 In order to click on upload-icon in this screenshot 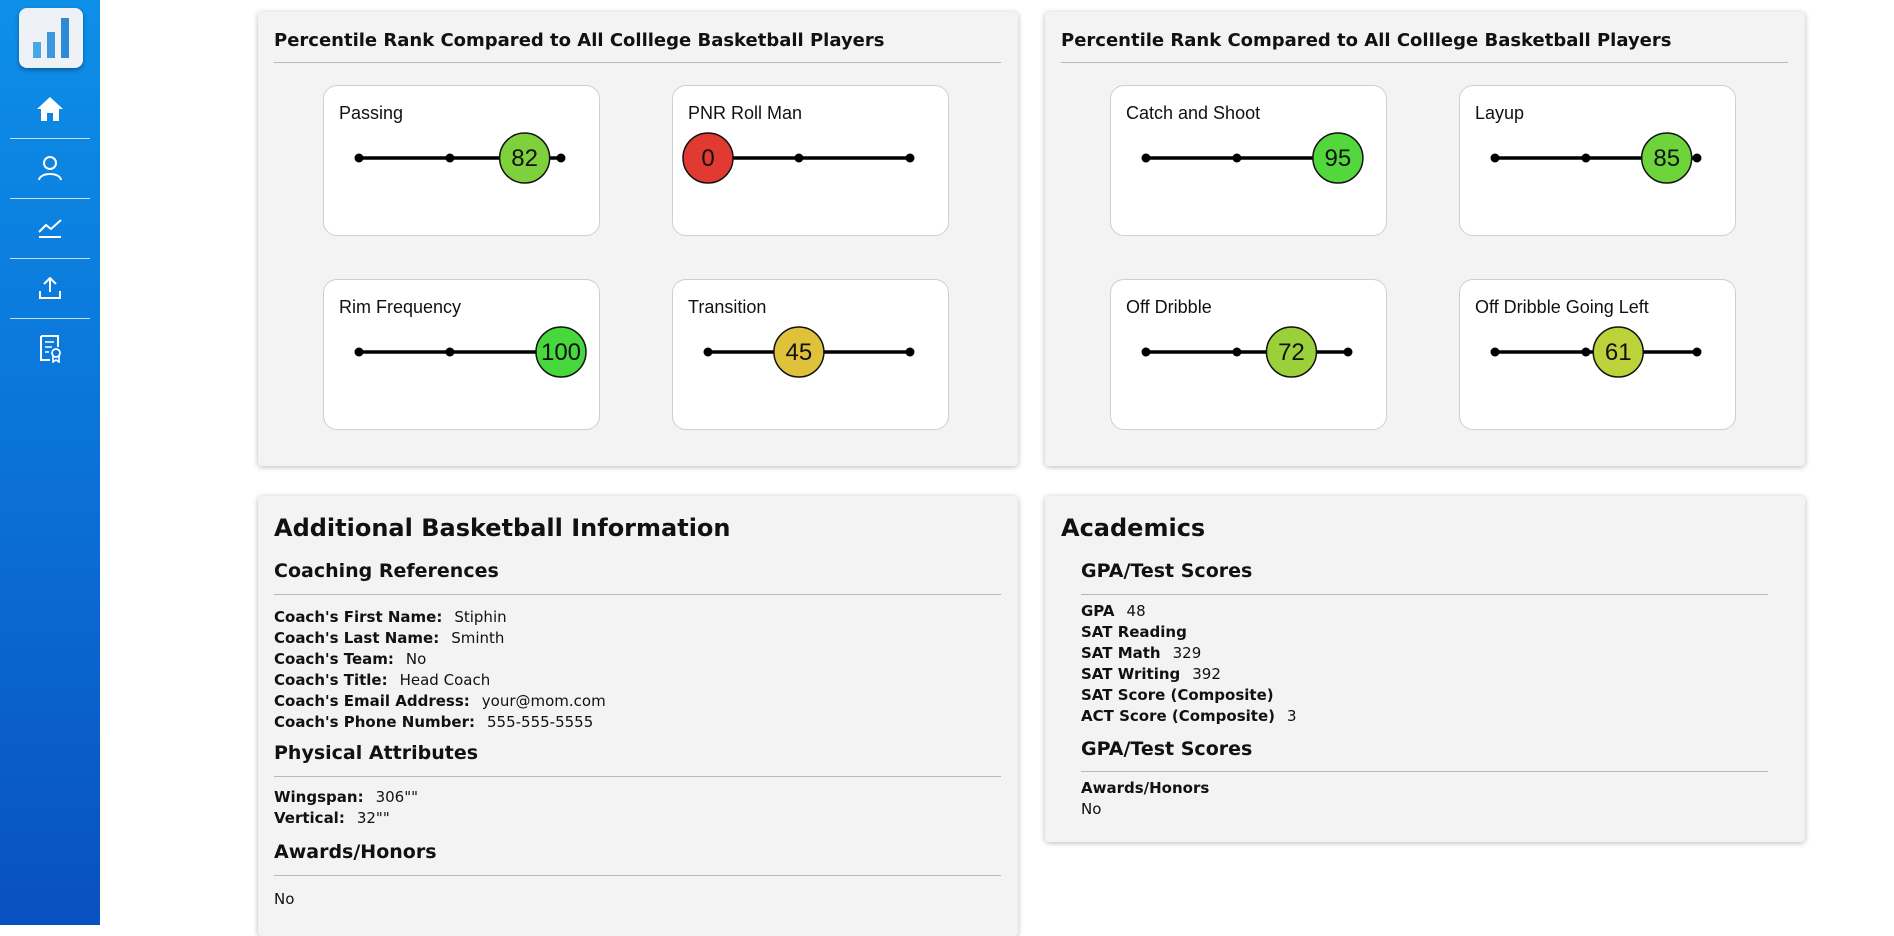, I will do `click(50, 287)`.